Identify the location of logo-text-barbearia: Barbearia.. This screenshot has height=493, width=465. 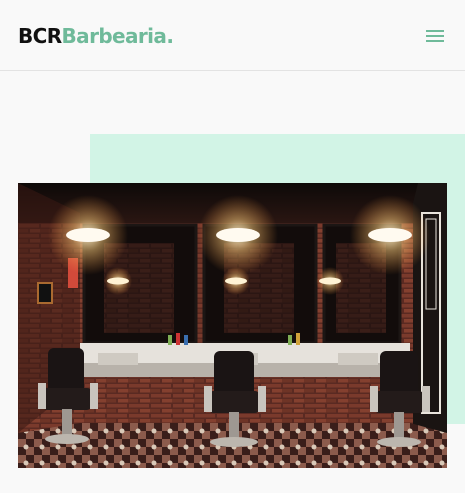
(117, 36).